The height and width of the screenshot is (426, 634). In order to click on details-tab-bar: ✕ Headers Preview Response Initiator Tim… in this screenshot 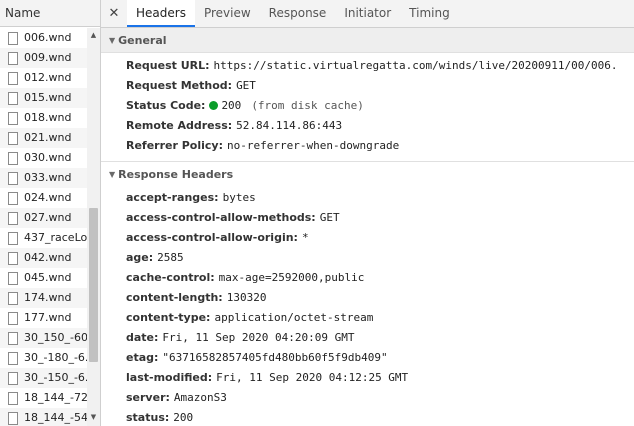, I will do `click(367, 14)`.